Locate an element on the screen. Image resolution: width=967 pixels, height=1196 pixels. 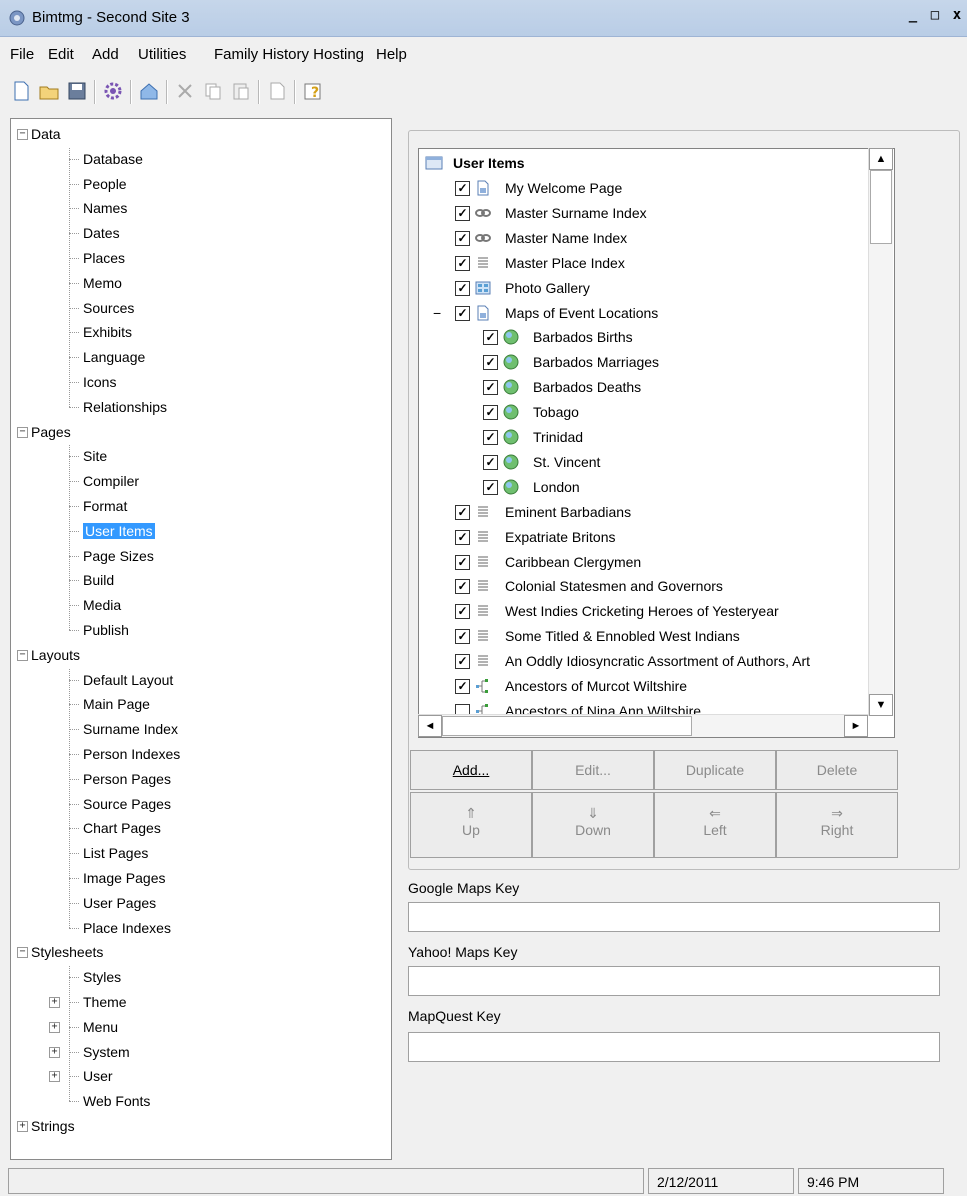
scroll-down-icon: ▼ is located at coordinates (881, 705).